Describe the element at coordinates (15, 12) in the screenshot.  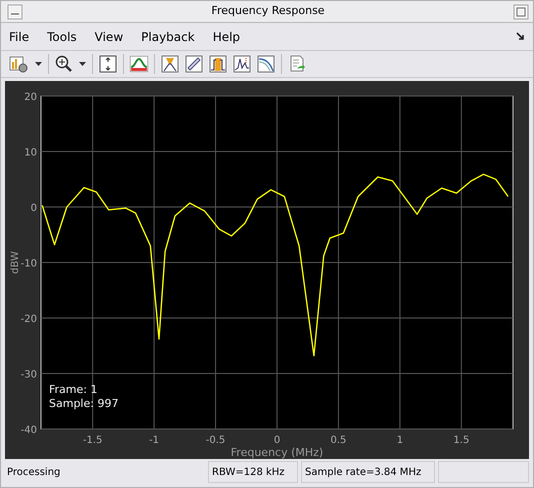
I see `window-menu-icon` at that location.